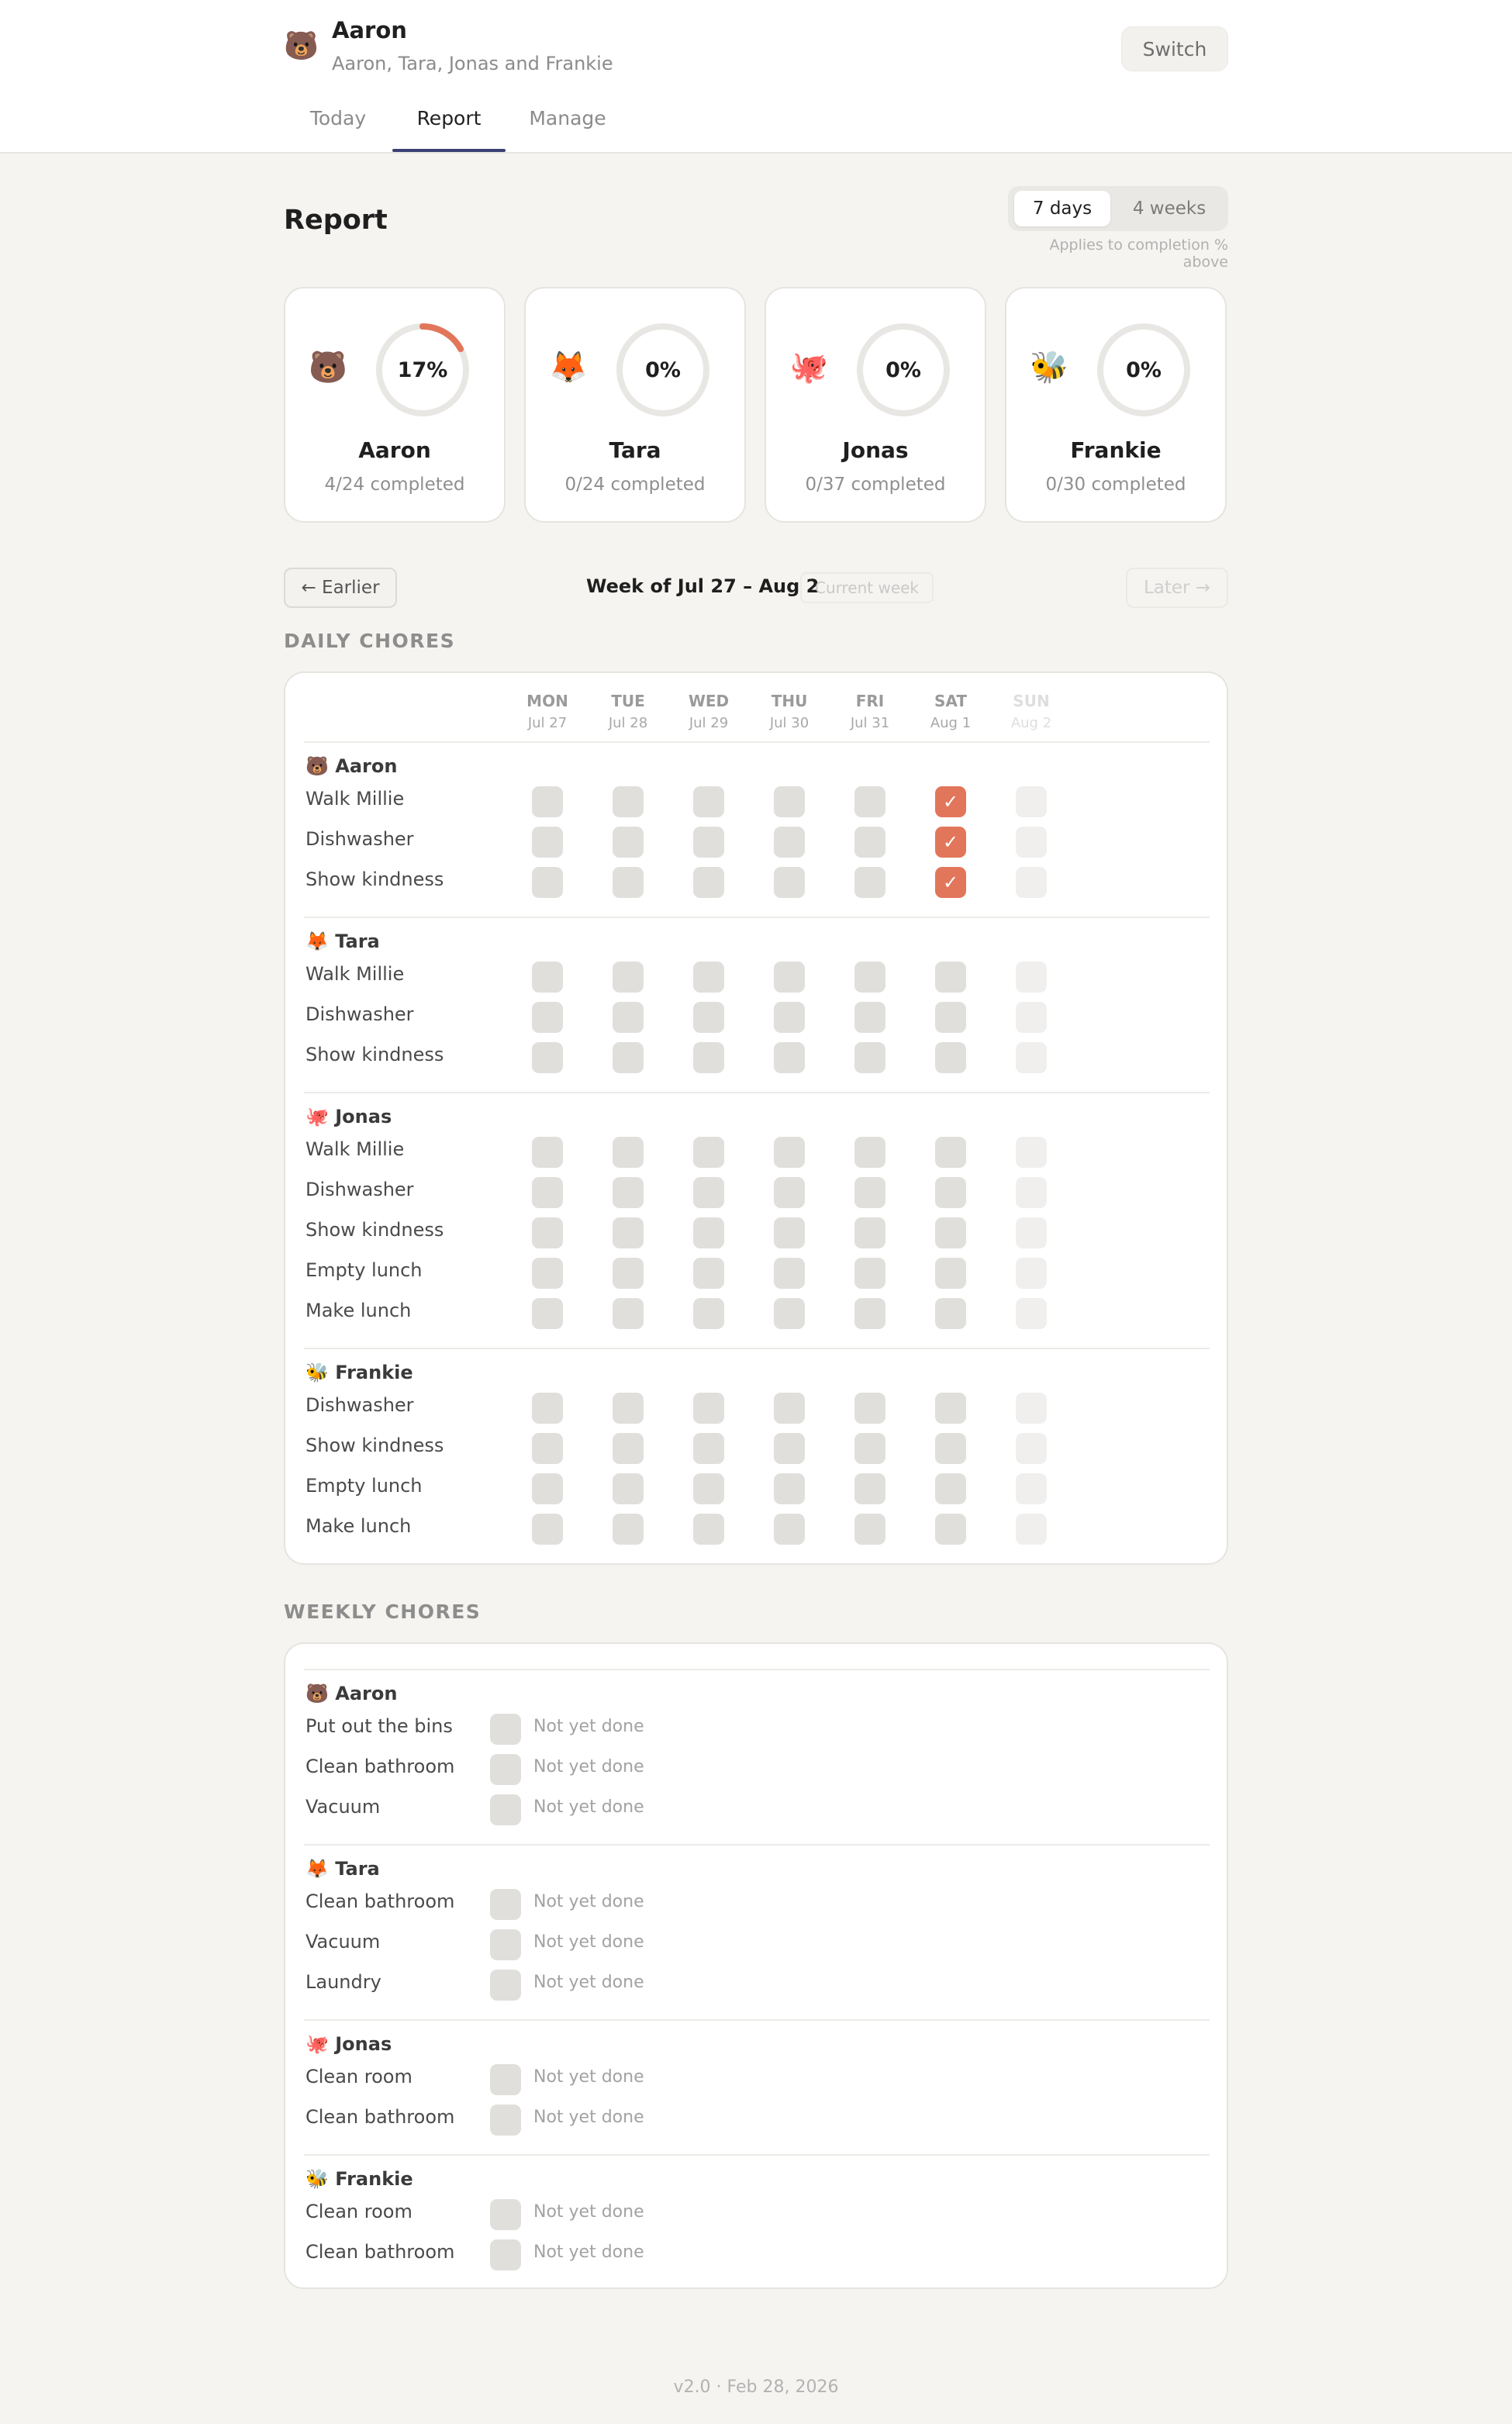  I want to click on tab-manage: Manage, so click(567, 130).